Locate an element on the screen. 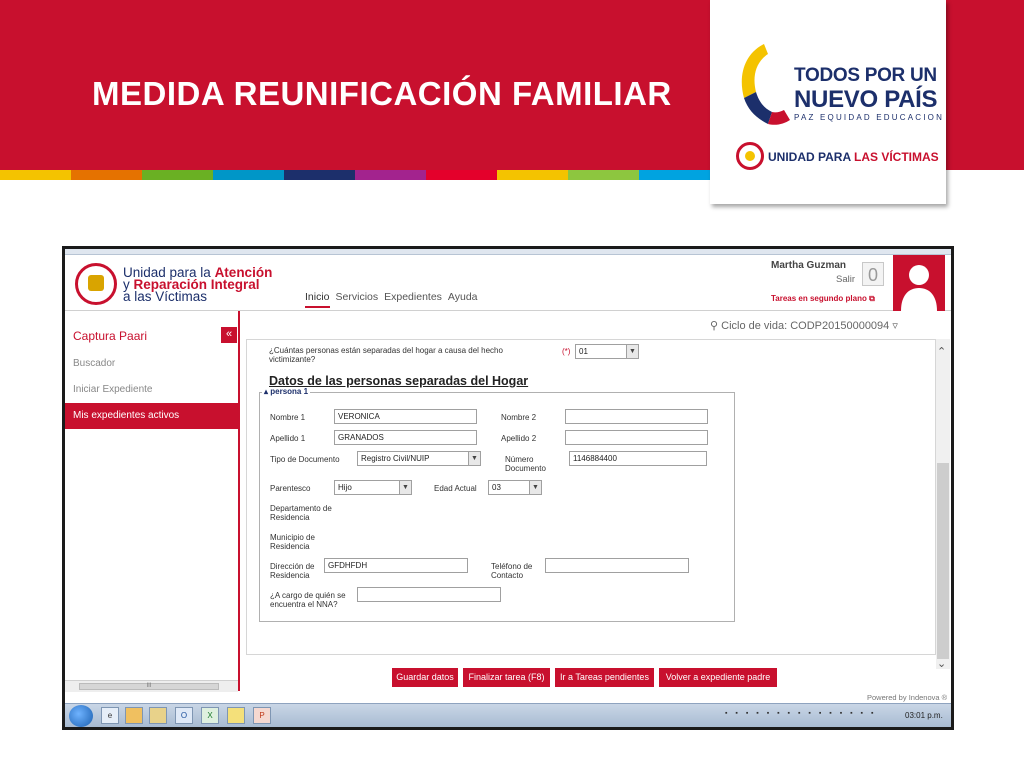 Image resolution: width=1024 pixels, height=768 pixels. departamento-label: Departamento de Residencia is located at coordinates (301, 513).